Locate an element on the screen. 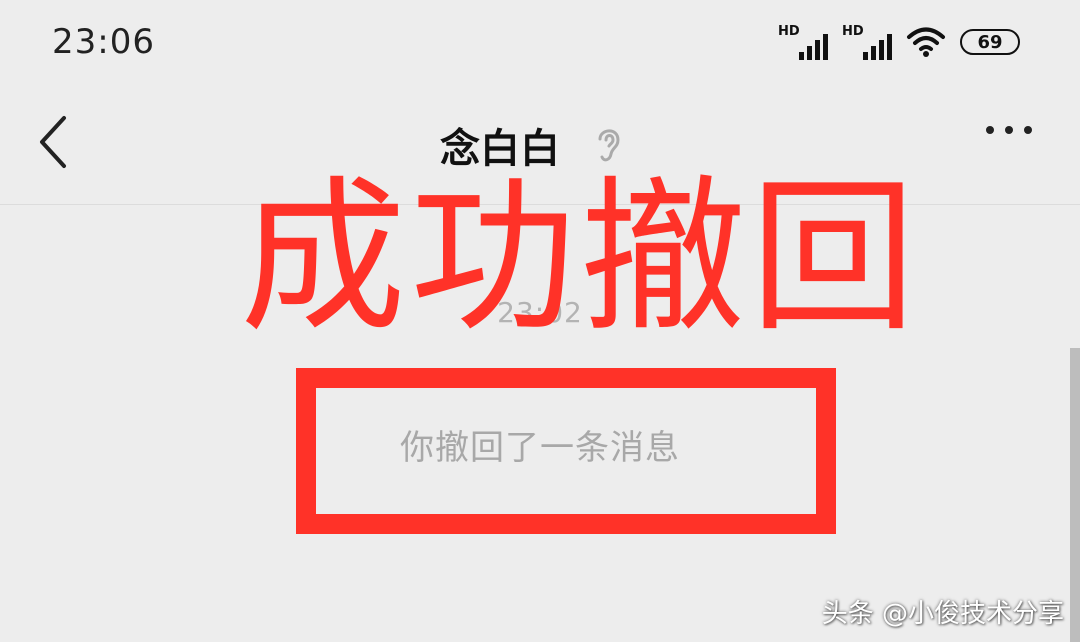 Image resolution: width=1080 pixels, height=642 pixels. watermark: 头条 @小俊技术分享 is located at coordinates (942, 614).